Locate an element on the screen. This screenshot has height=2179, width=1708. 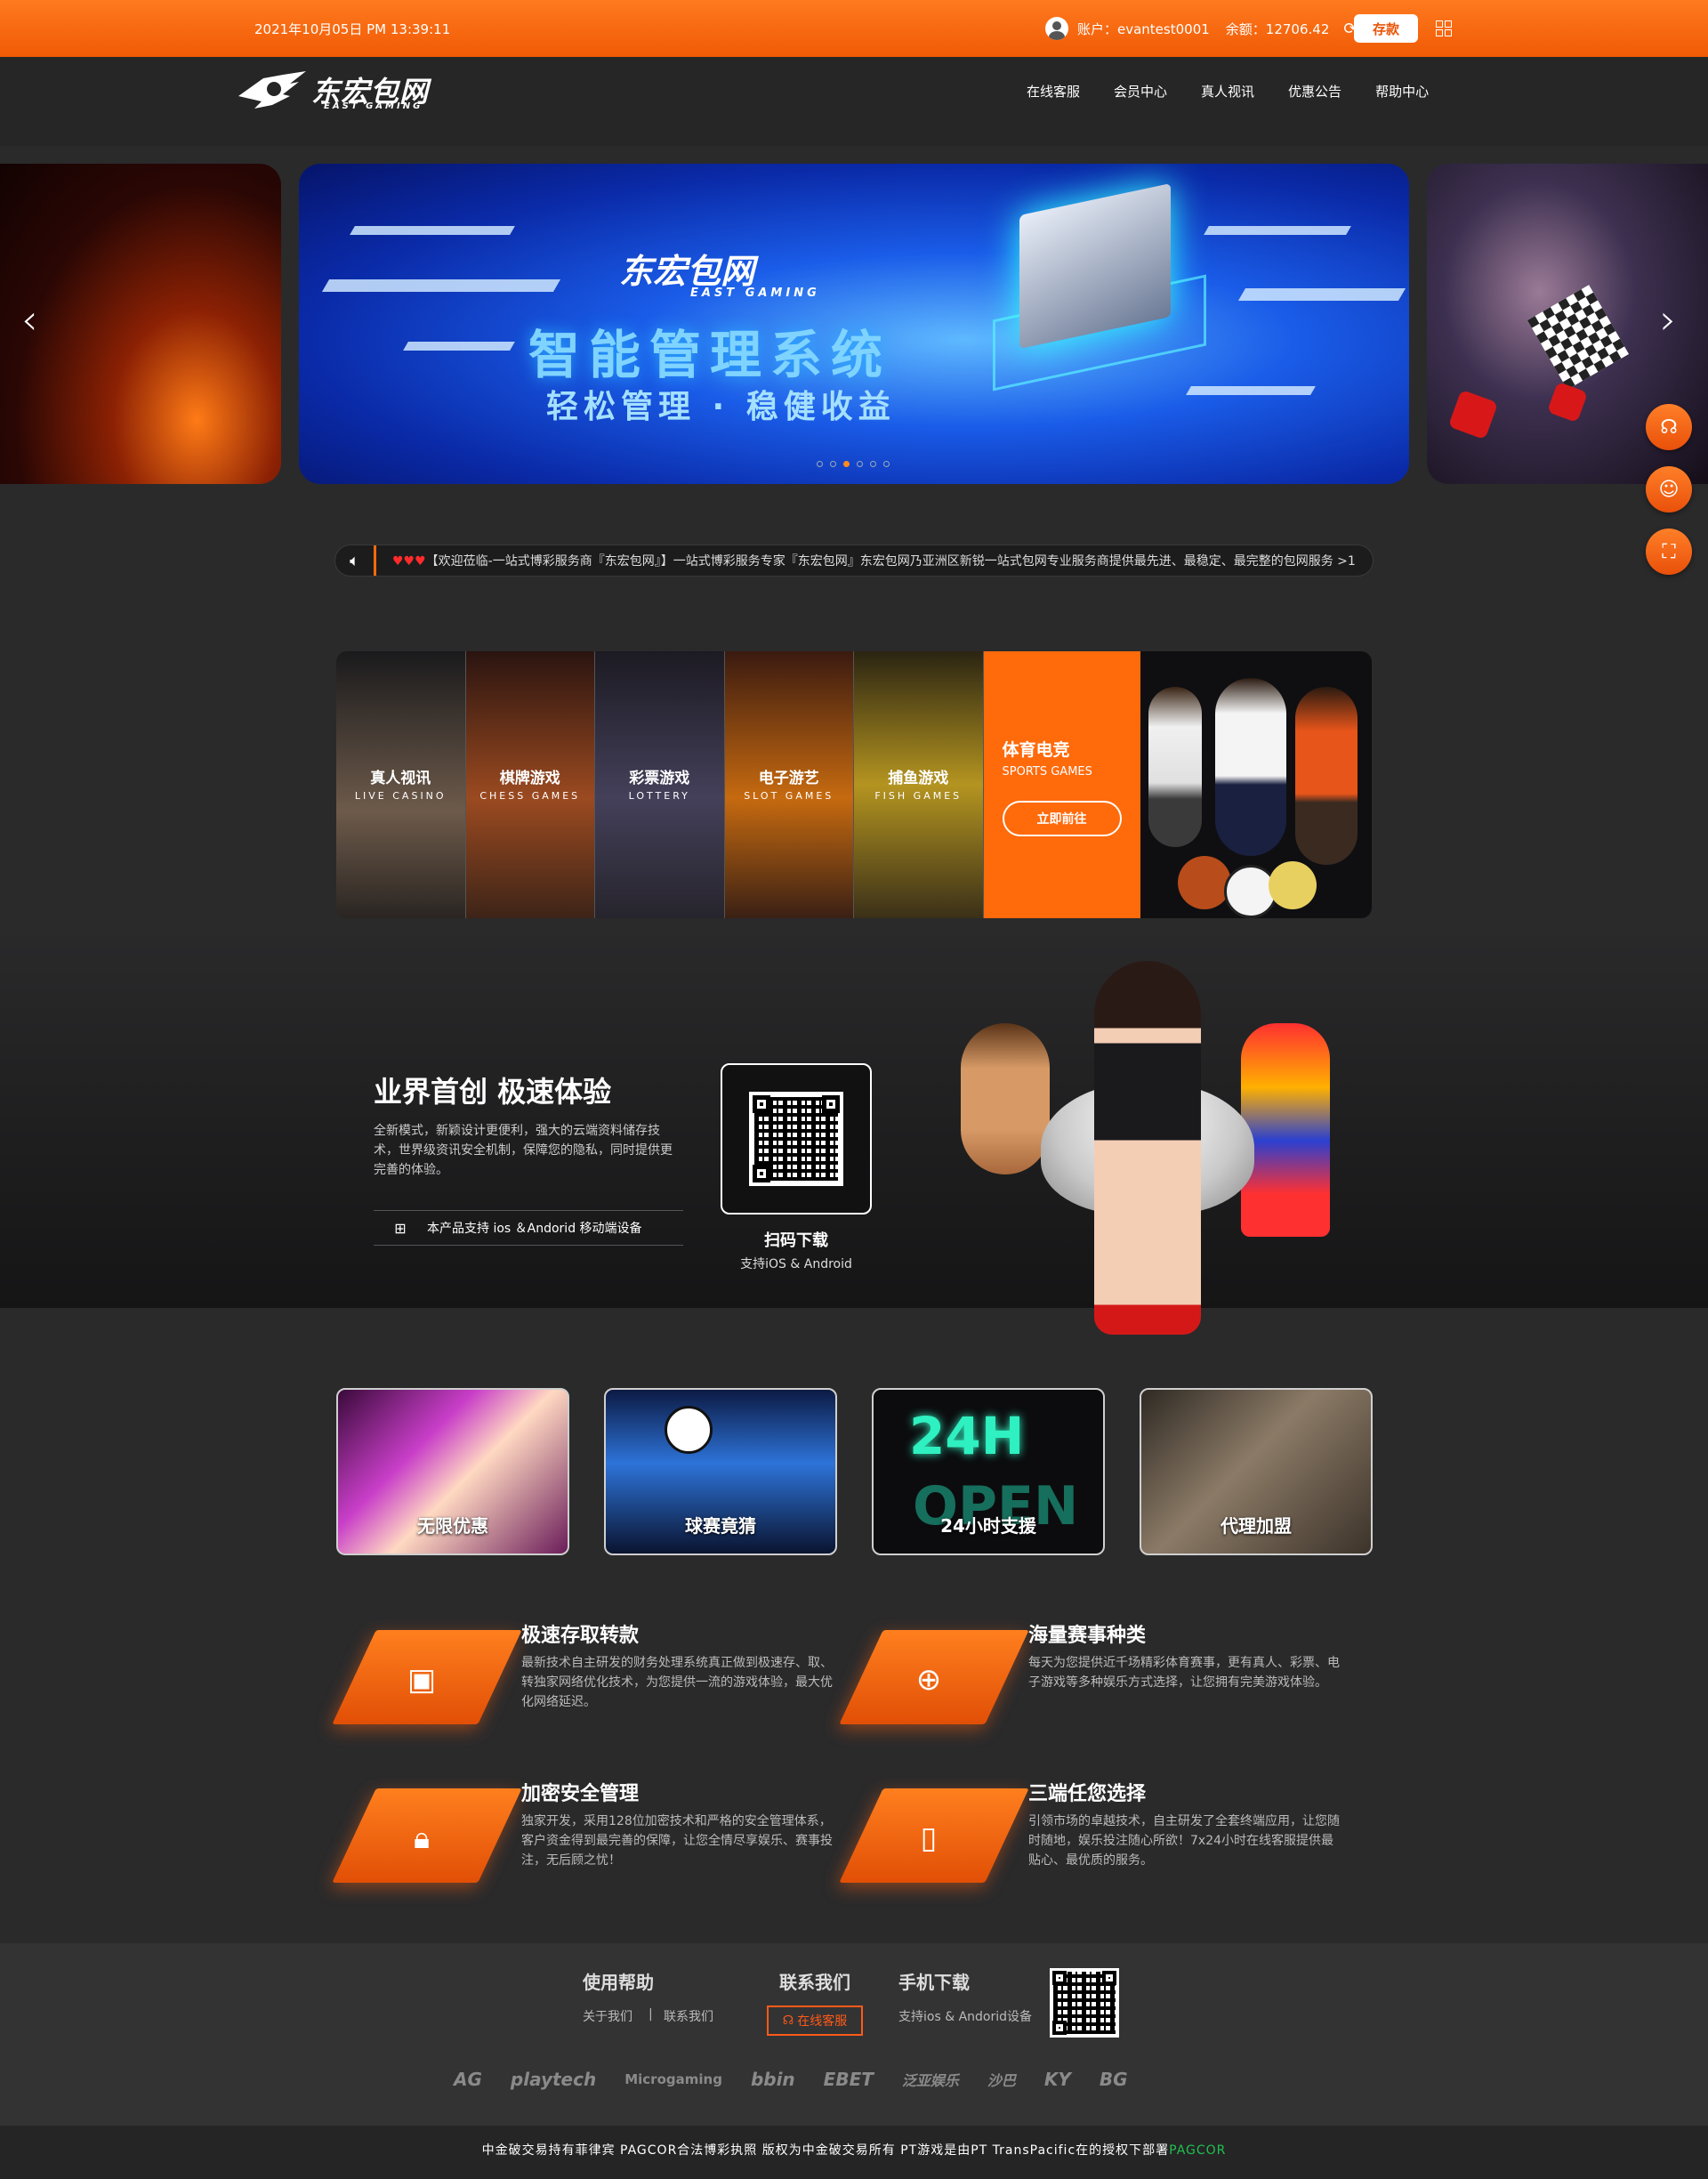
app-qr-frame is located at coordinates (796, 1139).